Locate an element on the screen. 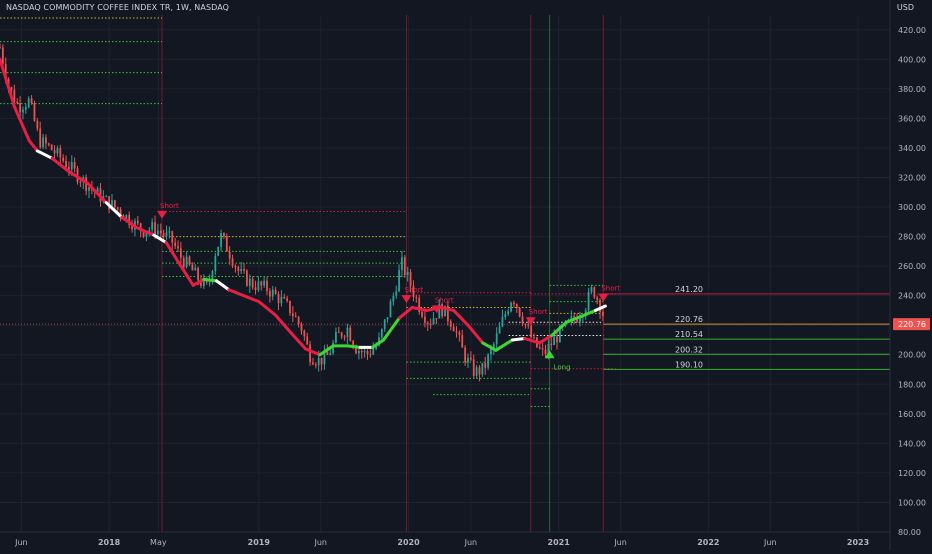 This screenshot has height=554, width=932. y-tick-label: 380.00 is located at coordinates (912, 89).